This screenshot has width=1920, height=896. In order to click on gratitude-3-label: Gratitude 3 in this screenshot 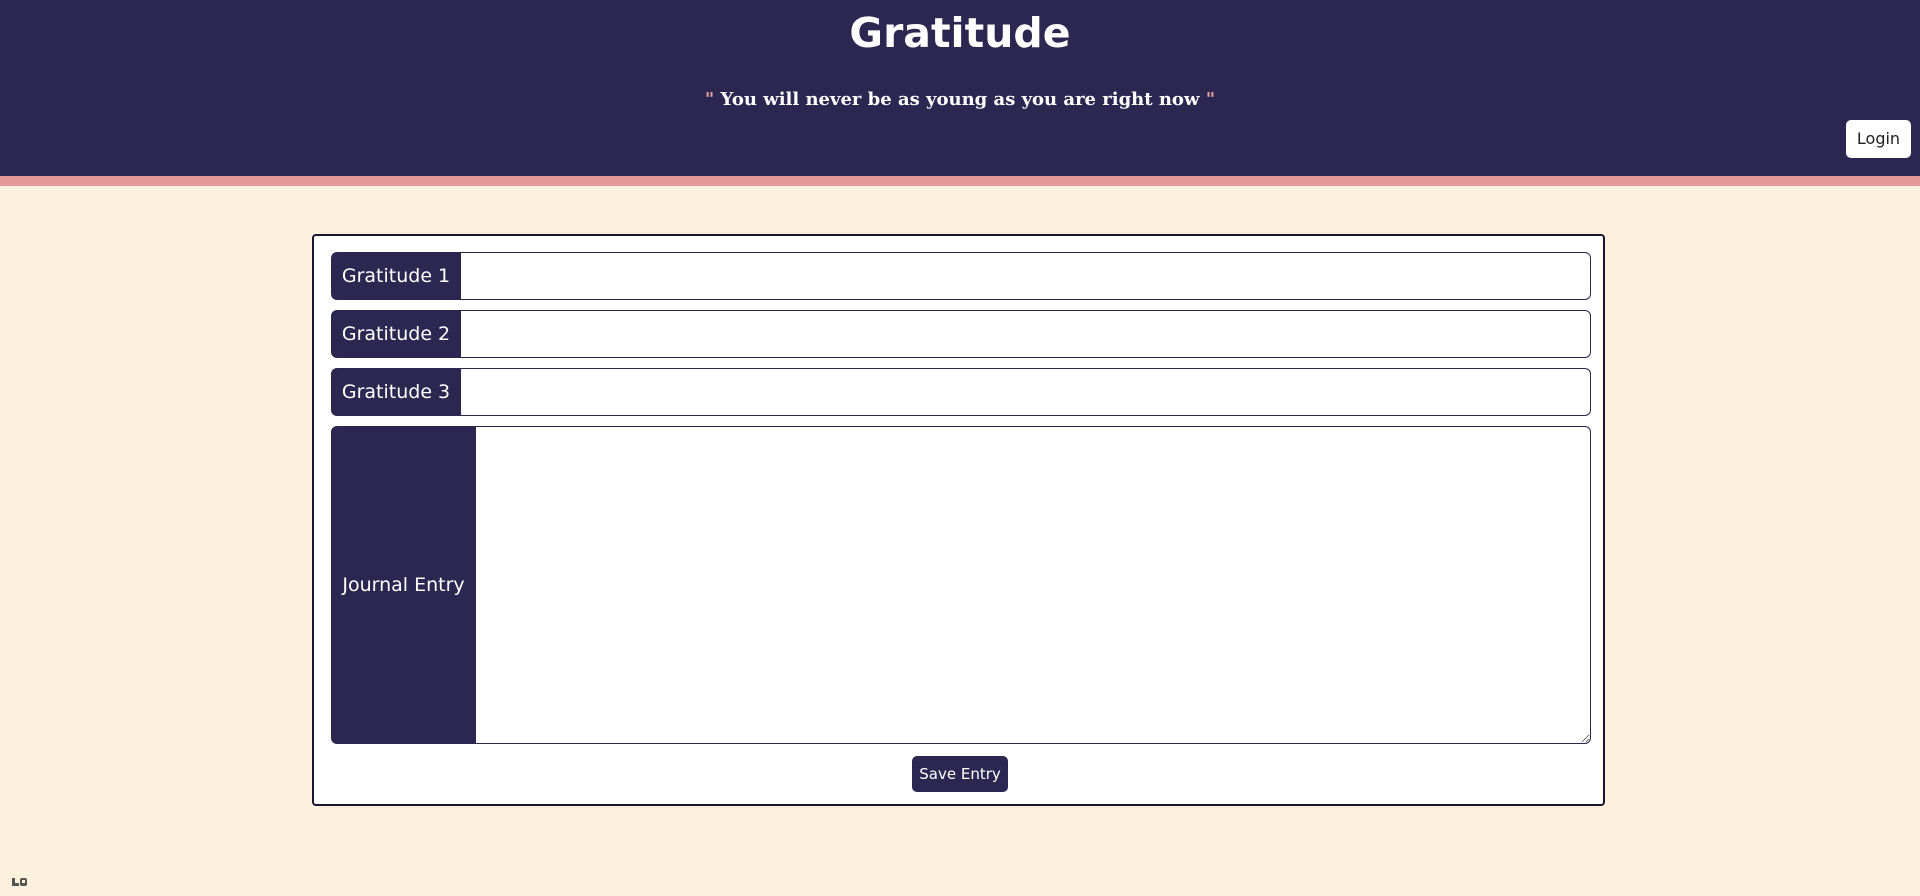, I will do `click(396, 392)`.